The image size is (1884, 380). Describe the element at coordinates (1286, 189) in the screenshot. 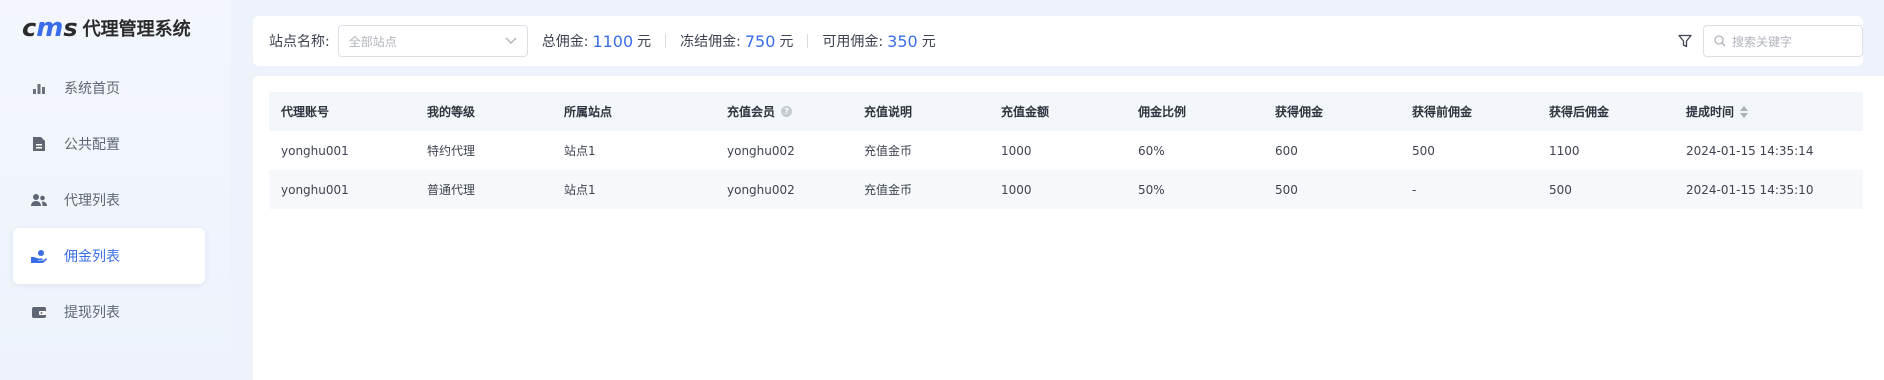

I see `cell-earned: 500` at that location.